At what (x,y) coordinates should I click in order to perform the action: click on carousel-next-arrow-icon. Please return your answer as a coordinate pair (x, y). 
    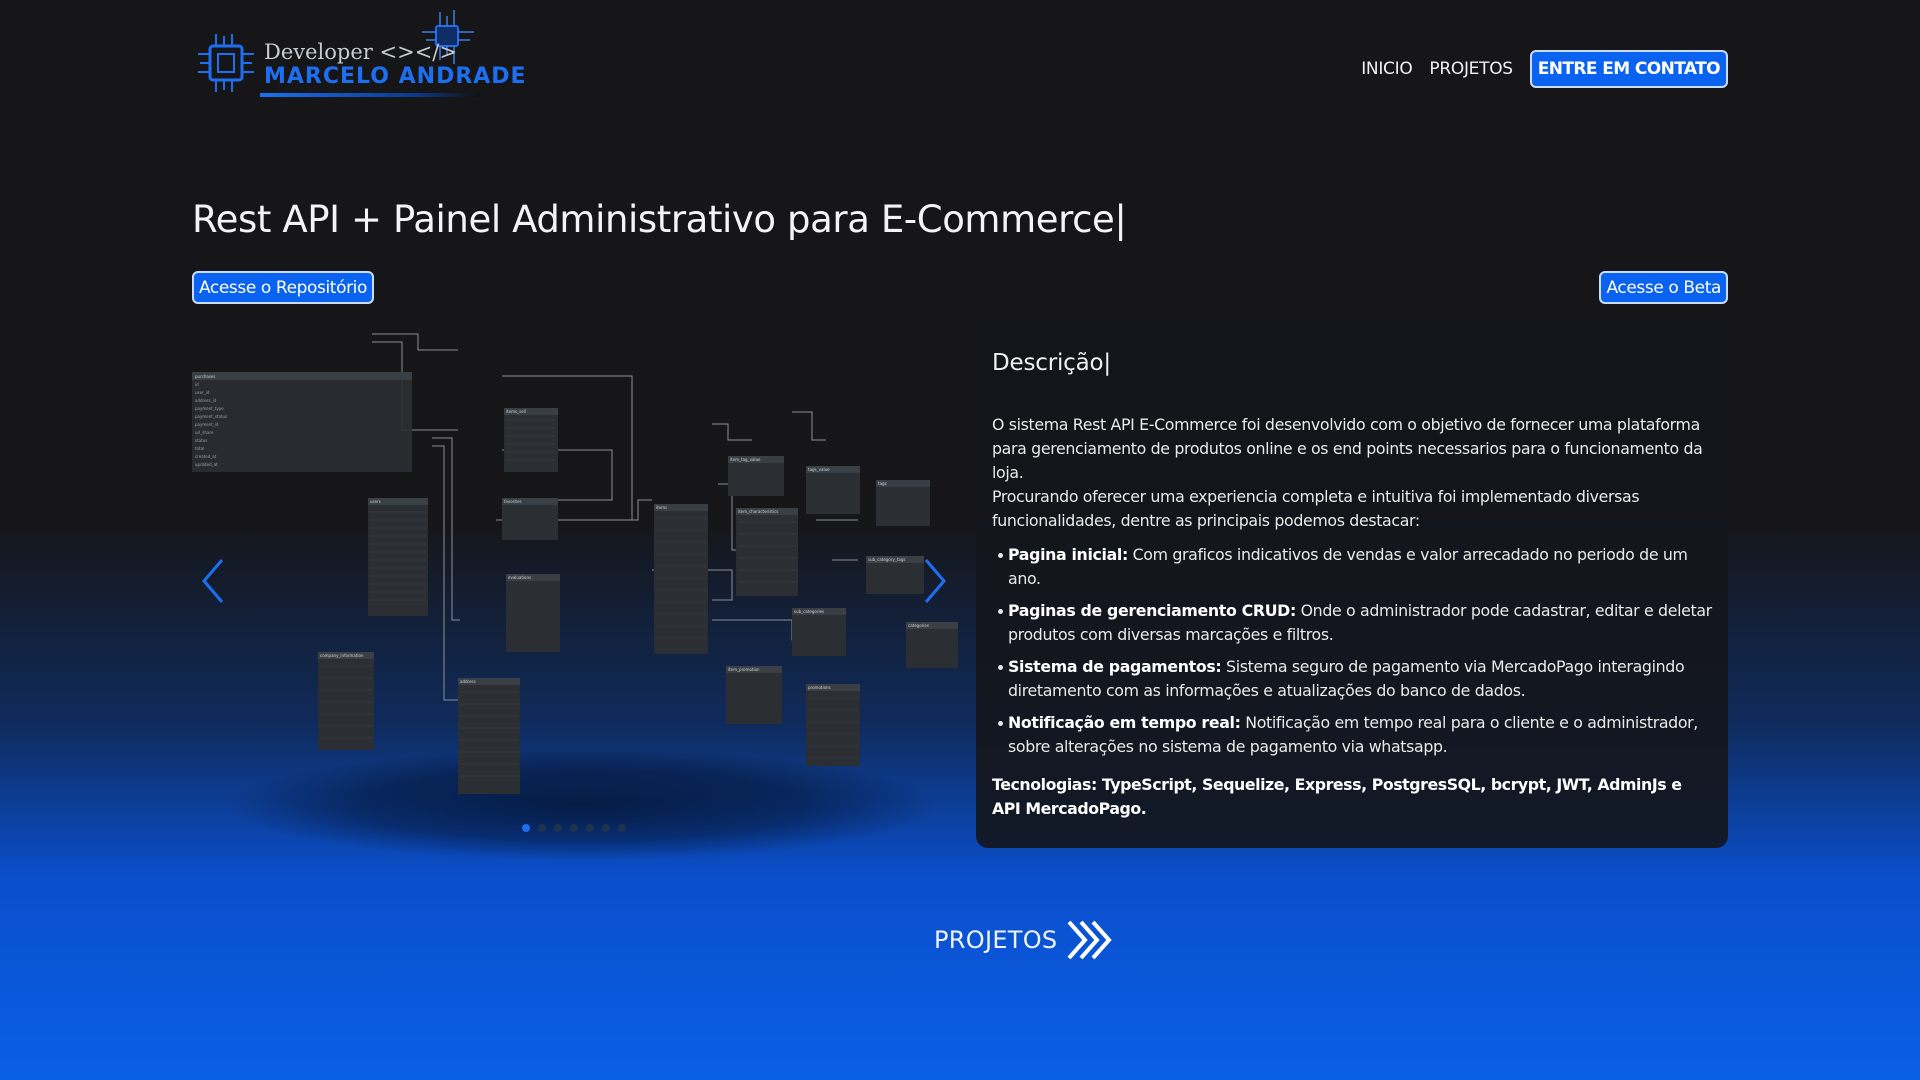
    Looking at the image, I should click on (935, 581).